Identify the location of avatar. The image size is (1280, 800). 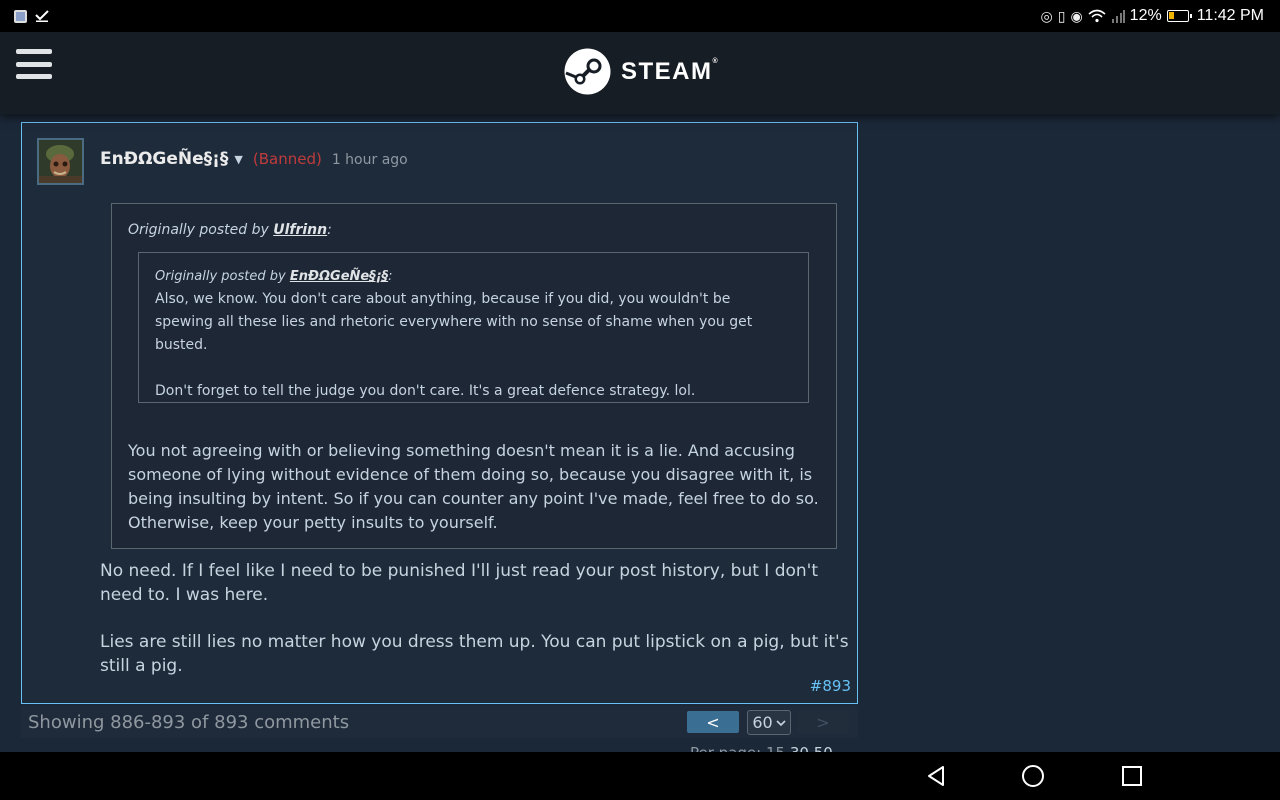
(60, 161).